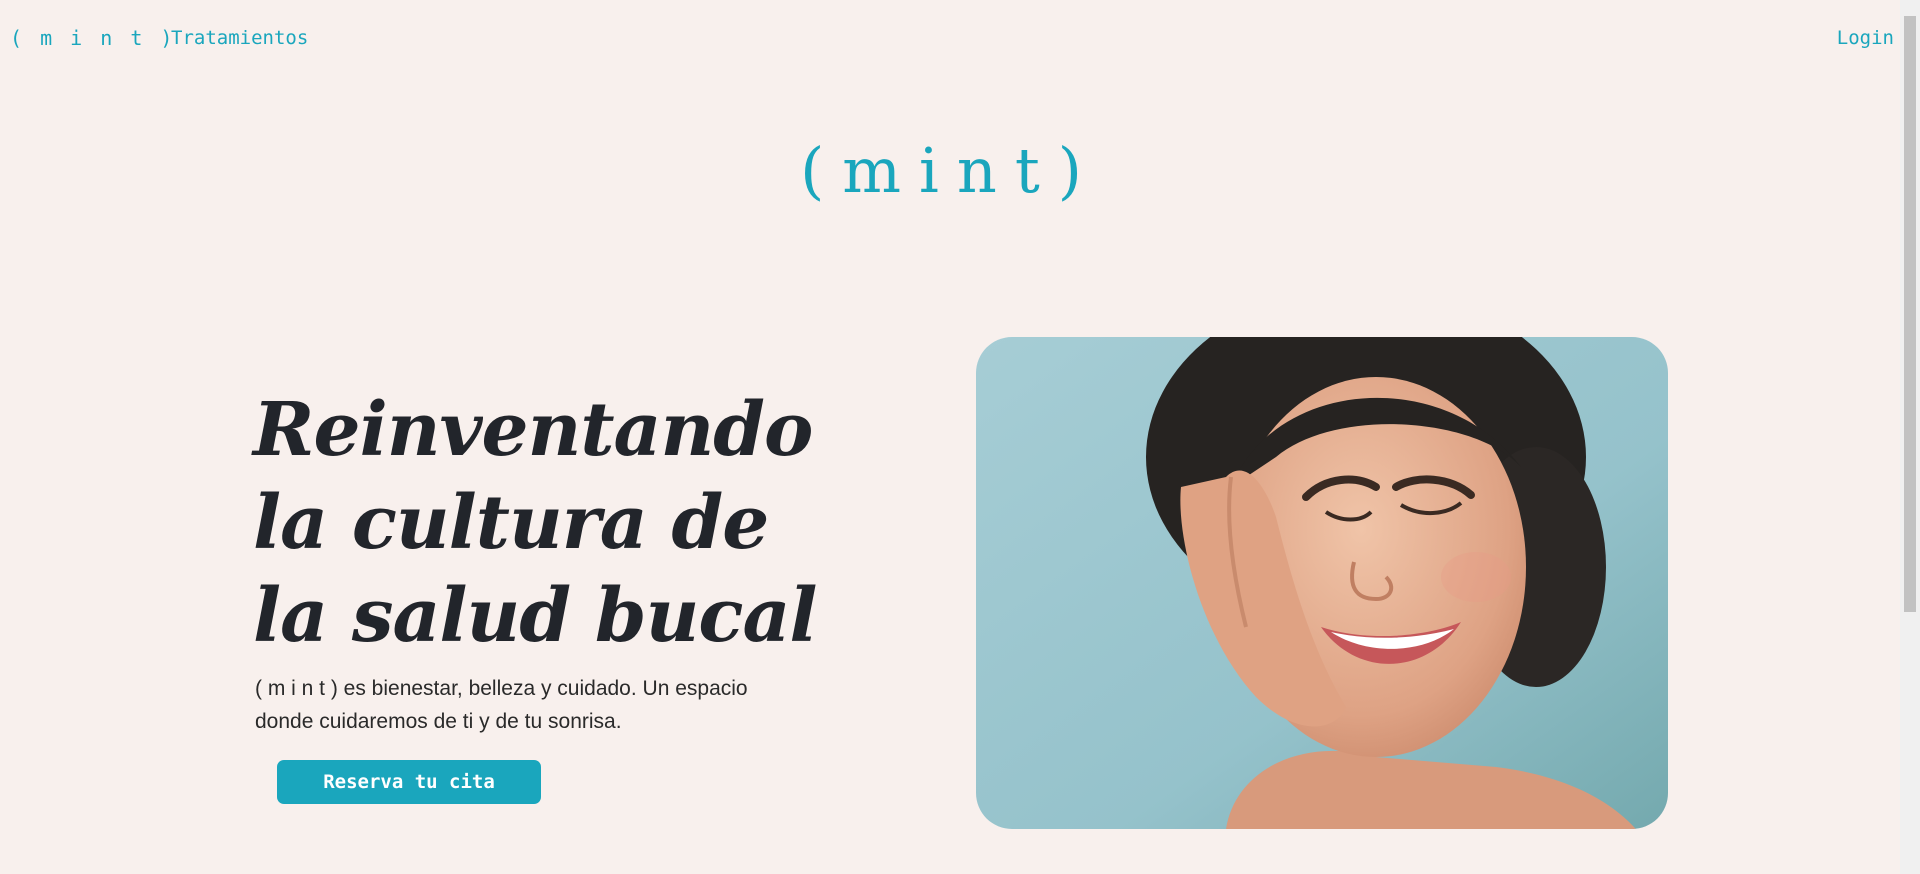 The height and width of the screenshot is (874, 1920). I want to click on hero-title-line: la salud bucal, so click(535, 616).